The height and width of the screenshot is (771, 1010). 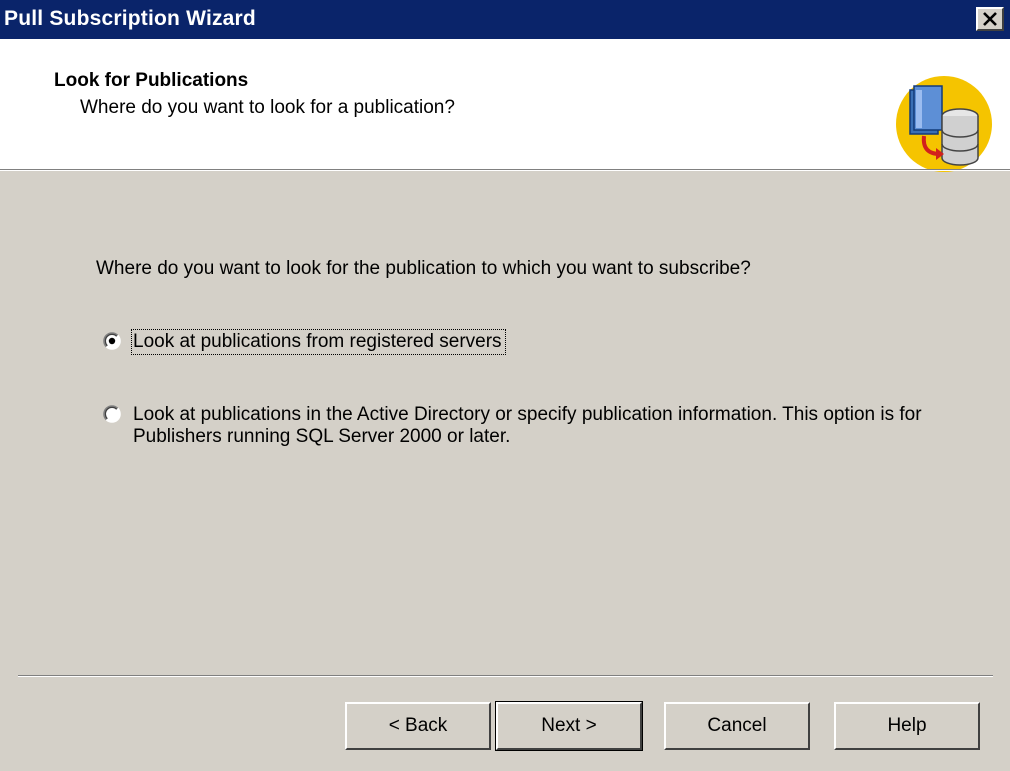 What do you see at coordinates (505, 170) in the screenshot?
I see `header-divider-highlight` at bounding box center [505, 170].